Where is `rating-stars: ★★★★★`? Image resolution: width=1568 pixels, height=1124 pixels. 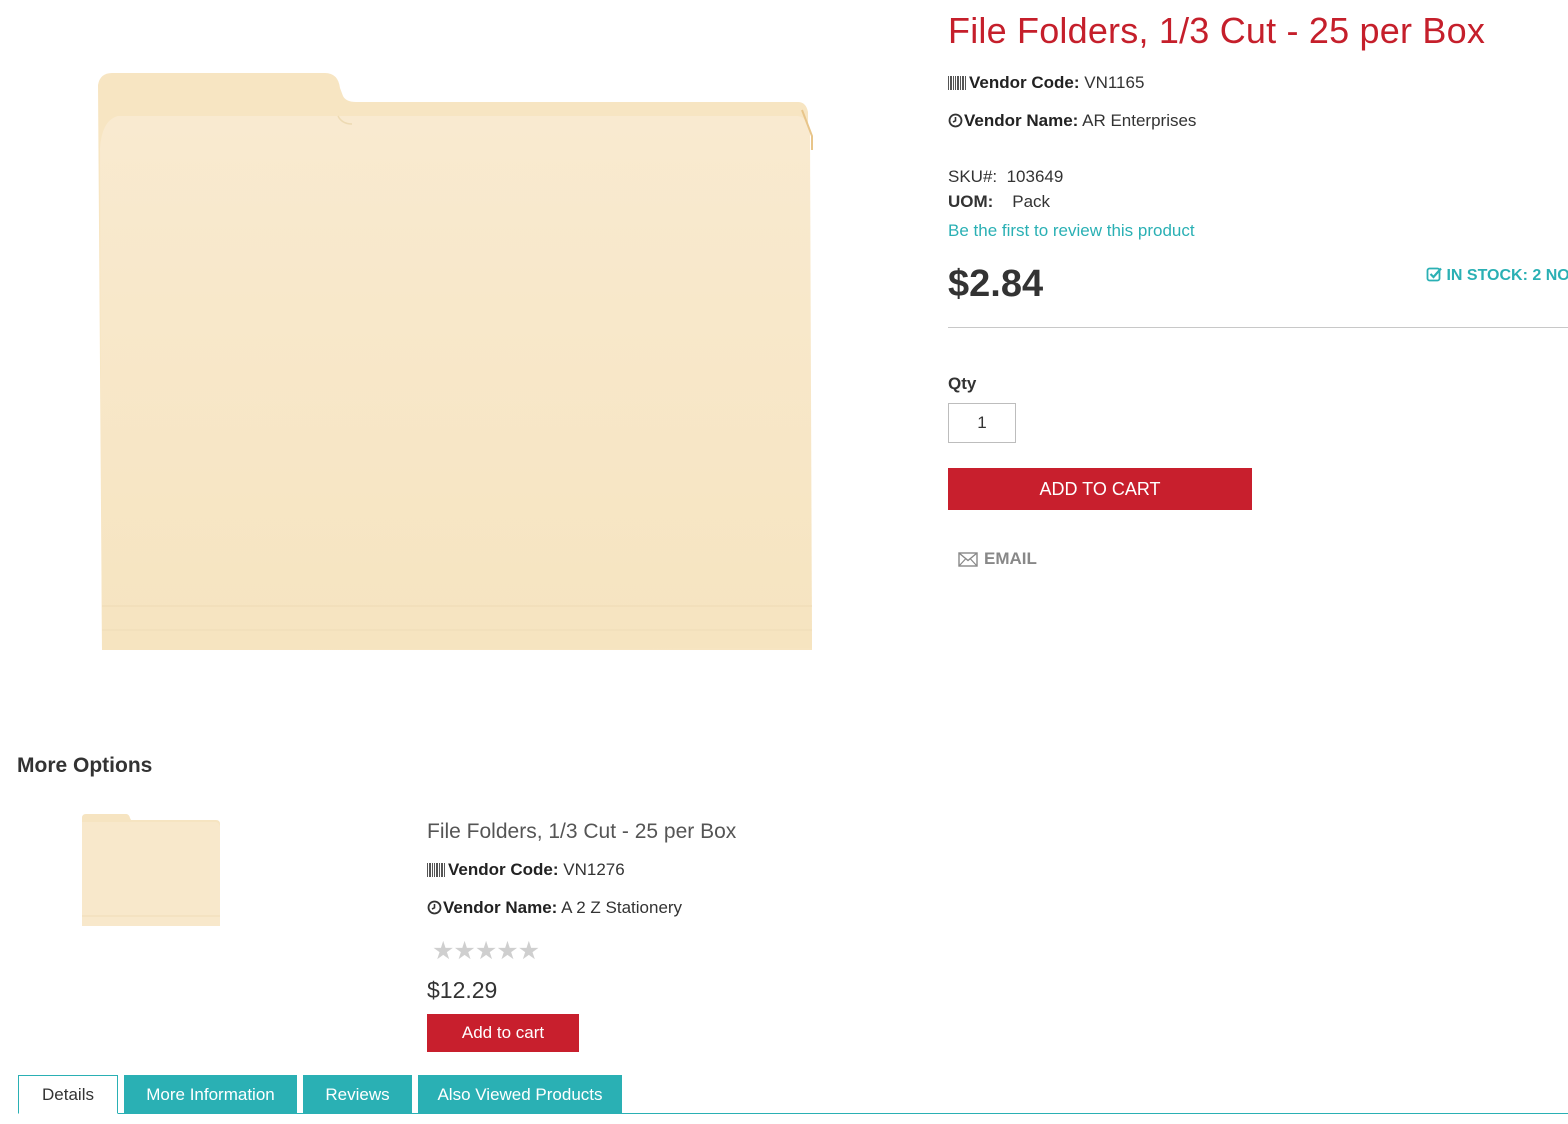 rating-stars: ★★★★★ is located at coordinates (486, 951).